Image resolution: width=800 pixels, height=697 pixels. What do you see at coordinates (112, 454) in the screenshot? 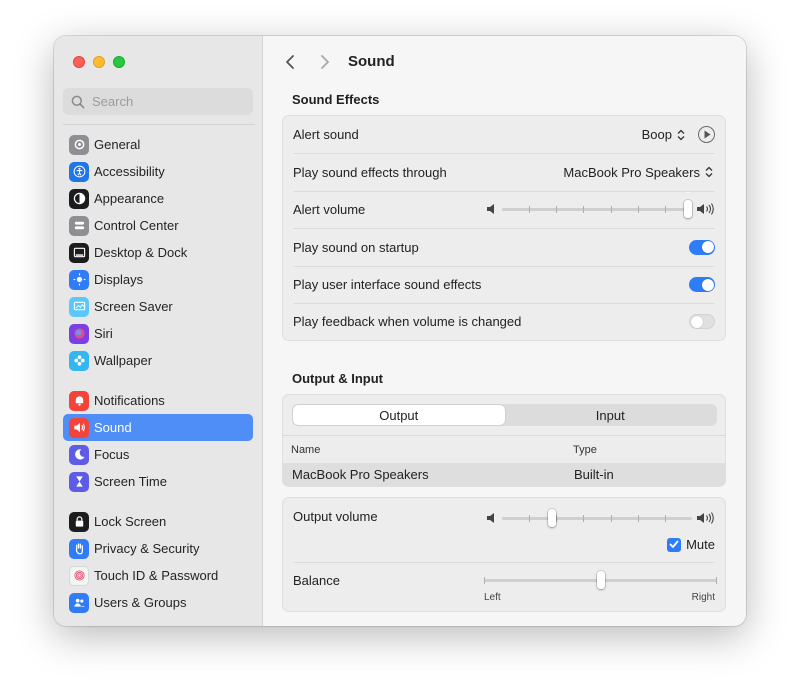
I see `sidebar-item-label: Focus` at bounding box center [112, 454].